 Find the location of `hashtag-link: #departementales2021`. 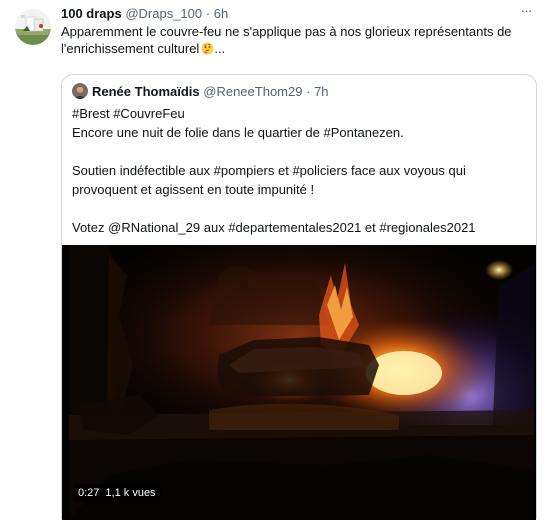

hashtag-link: #departementales2021 is located at coordinates (294, 227).